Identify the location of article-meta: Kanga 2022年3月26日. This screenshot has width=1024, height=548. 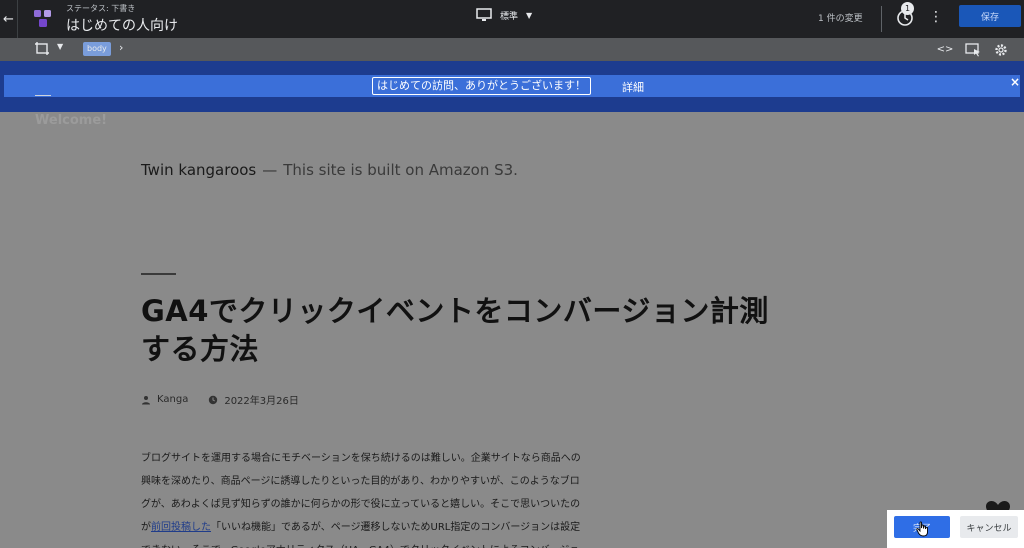
(220, 399).